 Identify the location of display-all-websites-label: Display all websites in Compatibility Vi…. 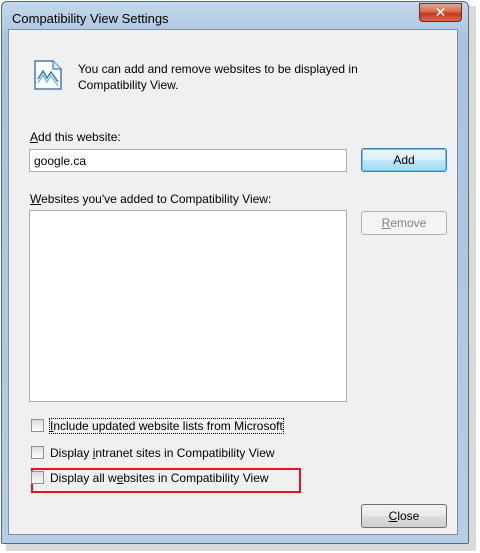
(159, 478).